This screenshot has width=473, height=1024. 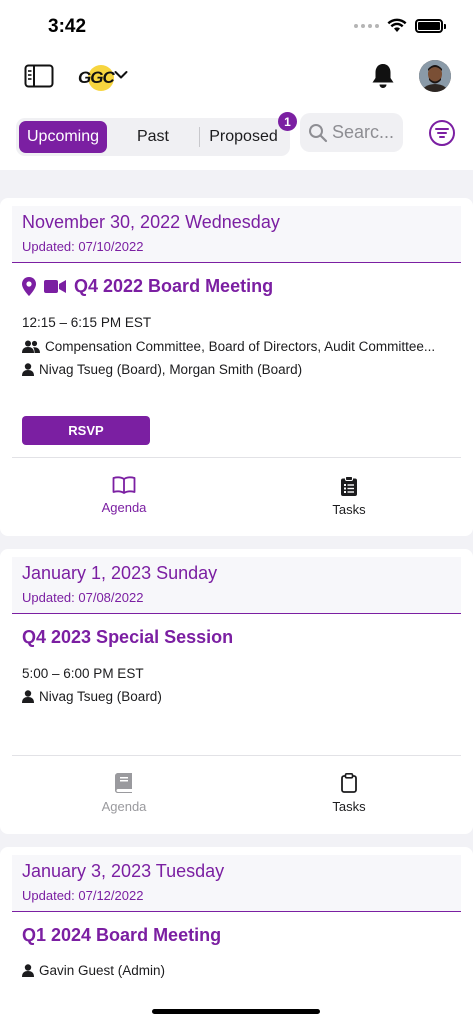 What do you see at coordinates (102, 970) in the screenshot?
I see `attendees-text: Gavin Guest (Admin)` at bounding box center [102, 970].